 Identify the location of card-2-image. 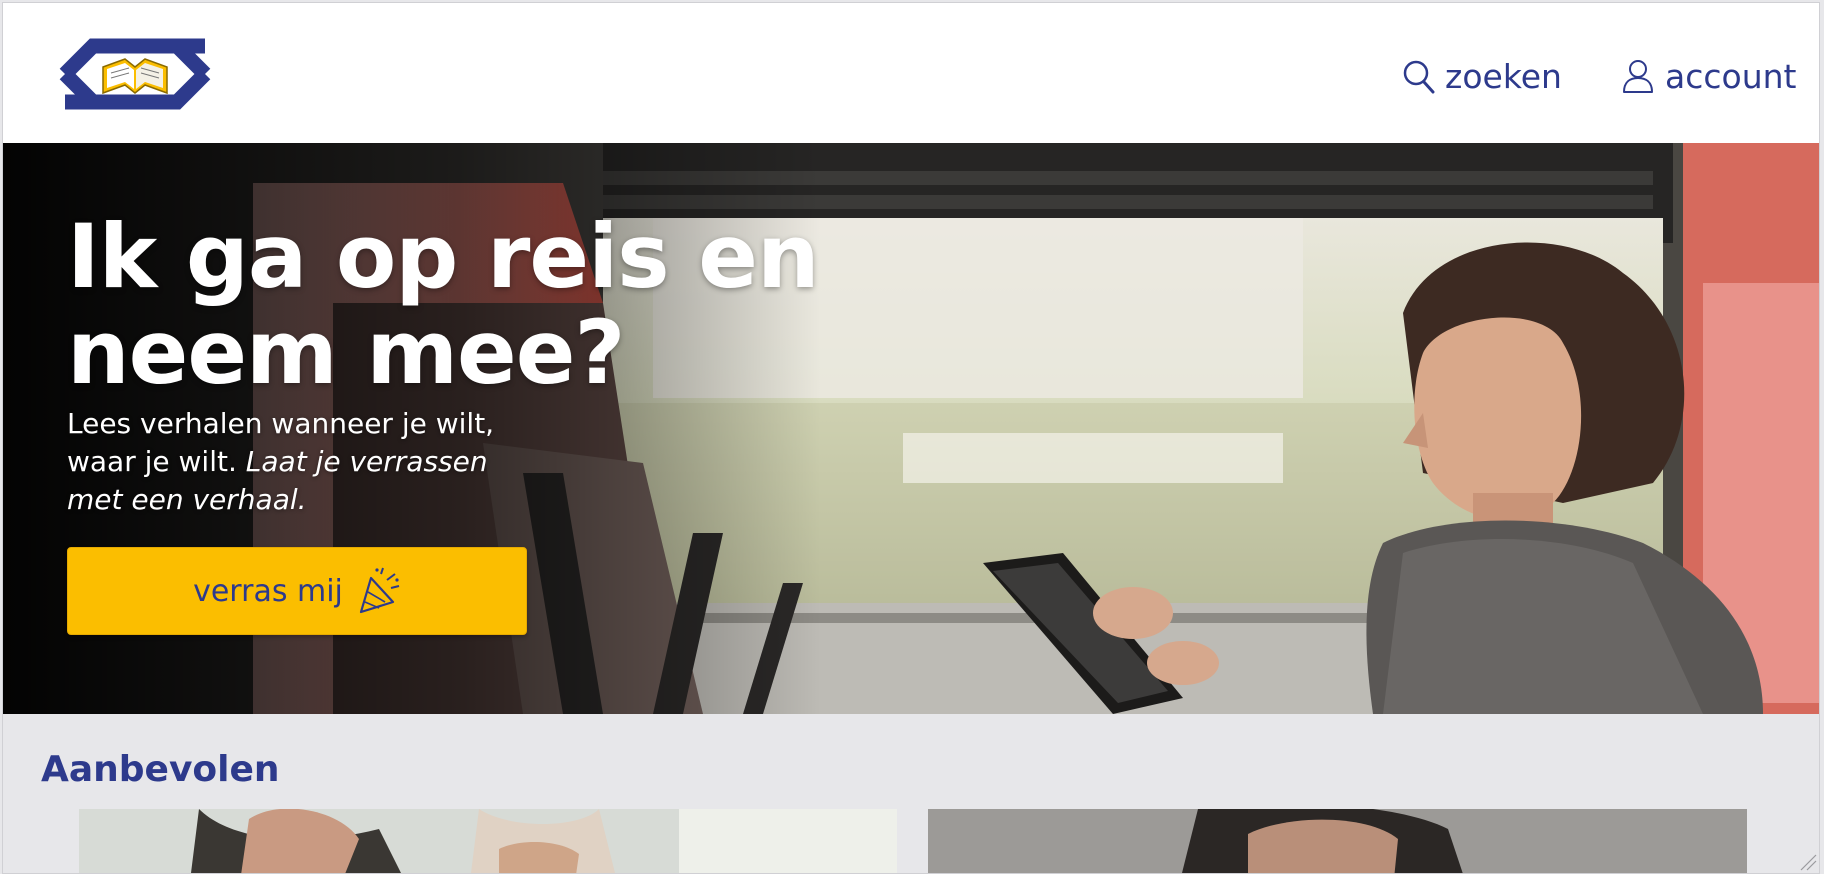
(1337, 841).